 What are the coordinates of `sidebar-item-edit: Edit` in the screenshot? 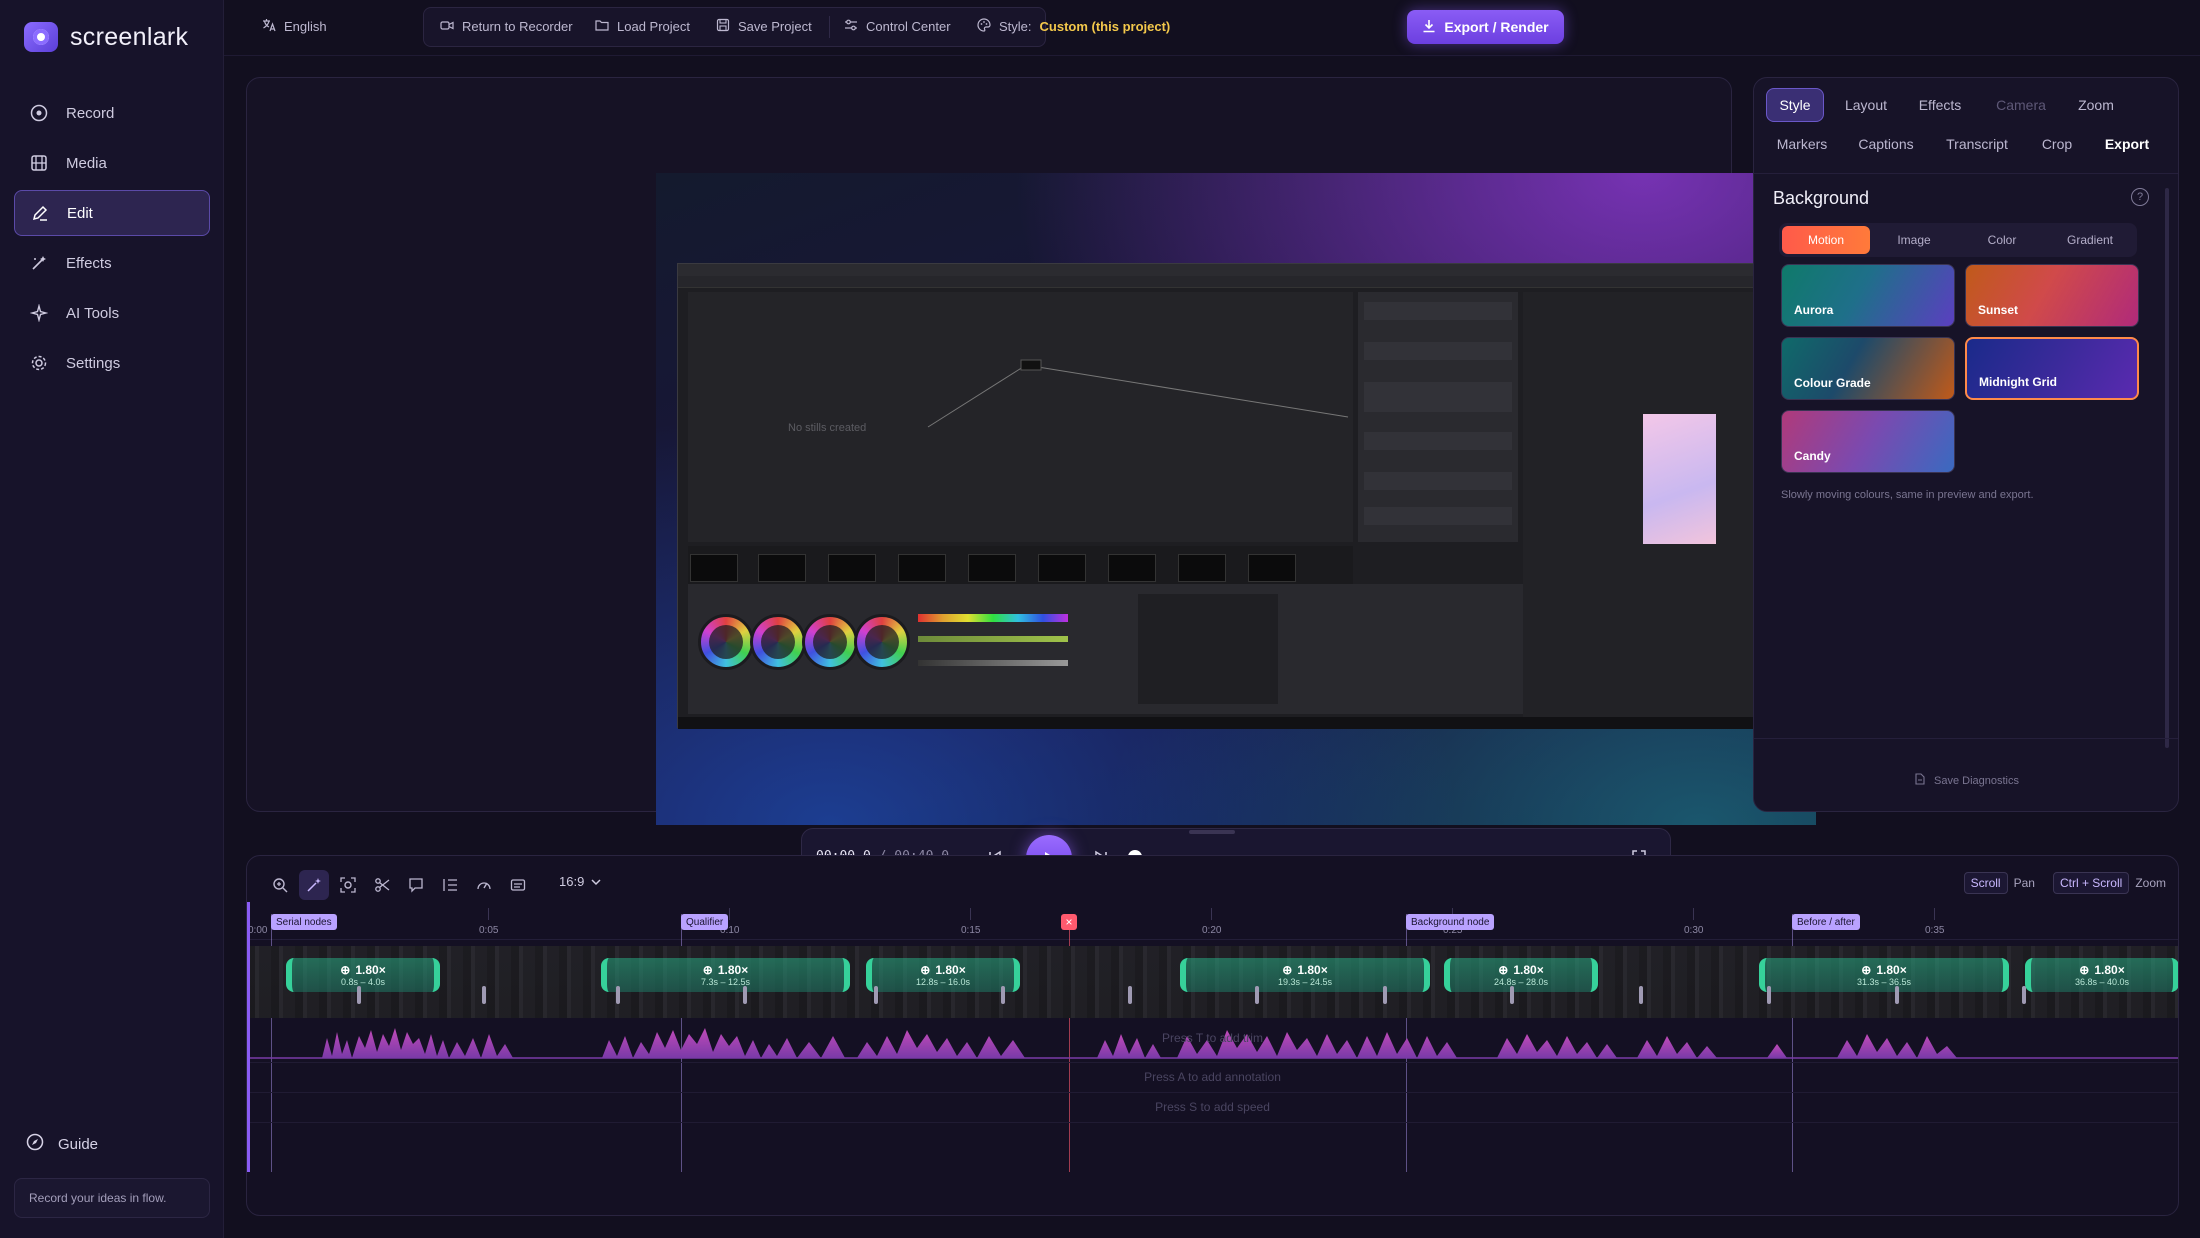 It's located at (112, 213).